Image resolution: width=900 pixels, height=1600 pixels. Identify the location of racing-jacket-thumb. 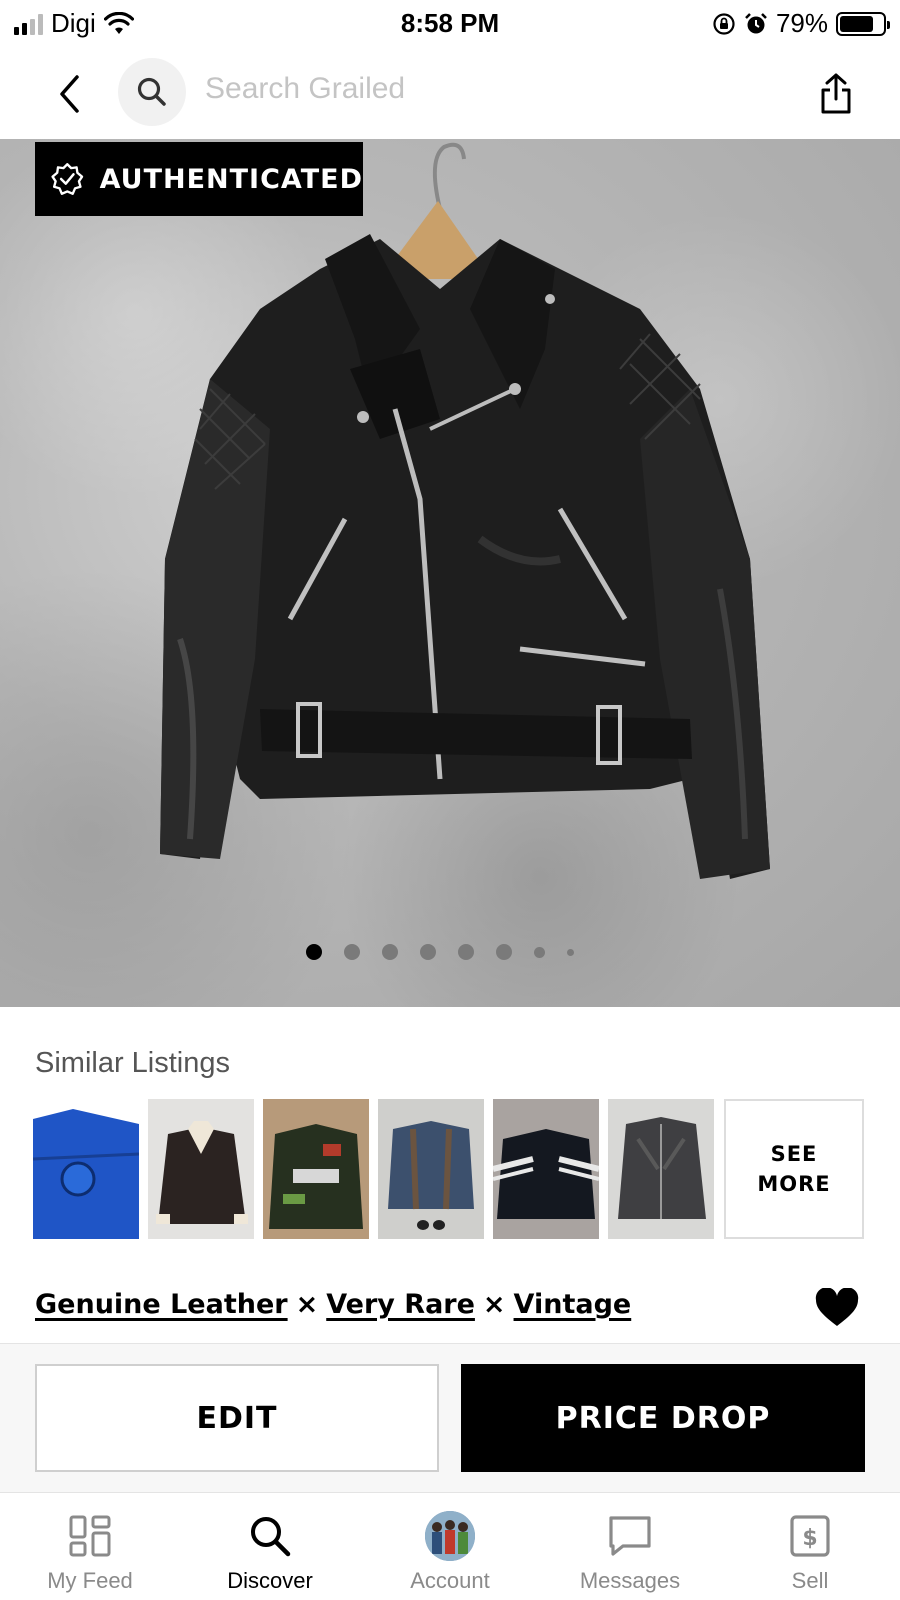
(316, 1169).